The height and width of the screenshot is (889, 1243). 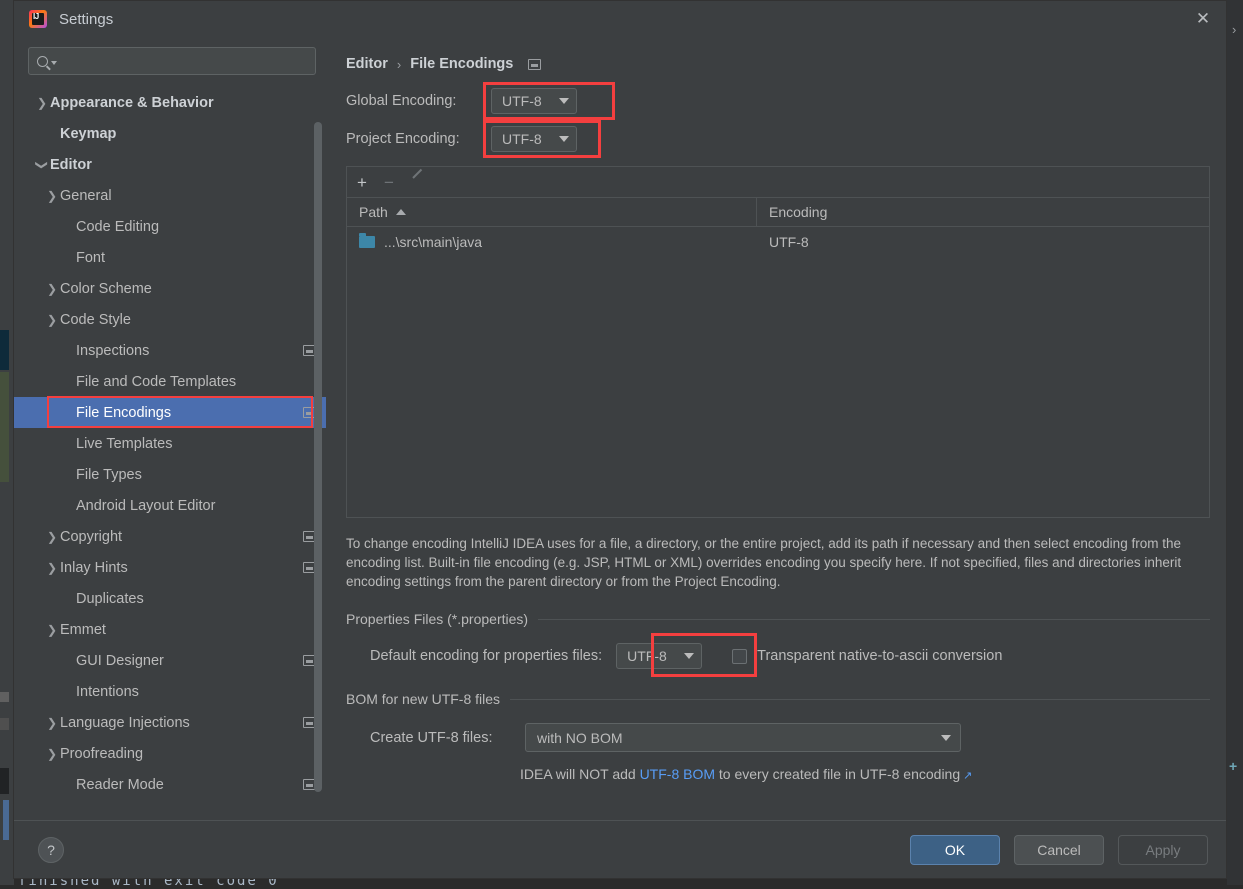 What do you see at coordinates (373, 212) in the screenshot?
I see `column-header-path-label: Path` at bounding box center [373, 212].